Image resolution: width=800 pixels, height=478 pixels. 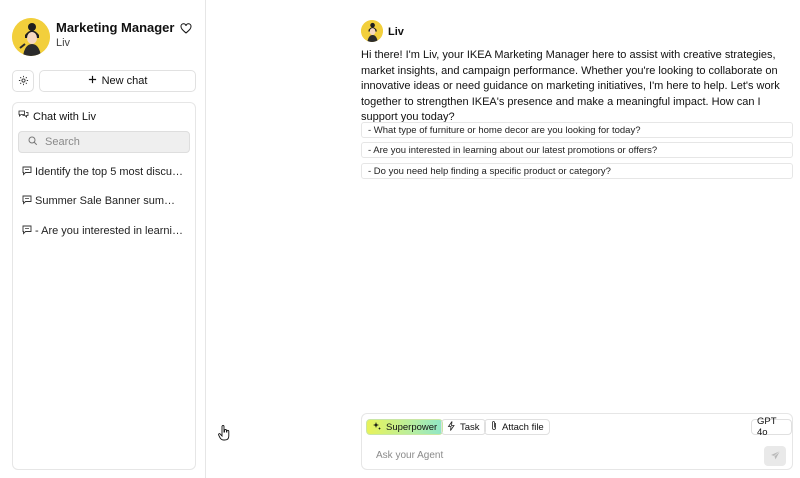 I want to click on chat-panel-header: Chat with Liv, so click(x=57, y=116).